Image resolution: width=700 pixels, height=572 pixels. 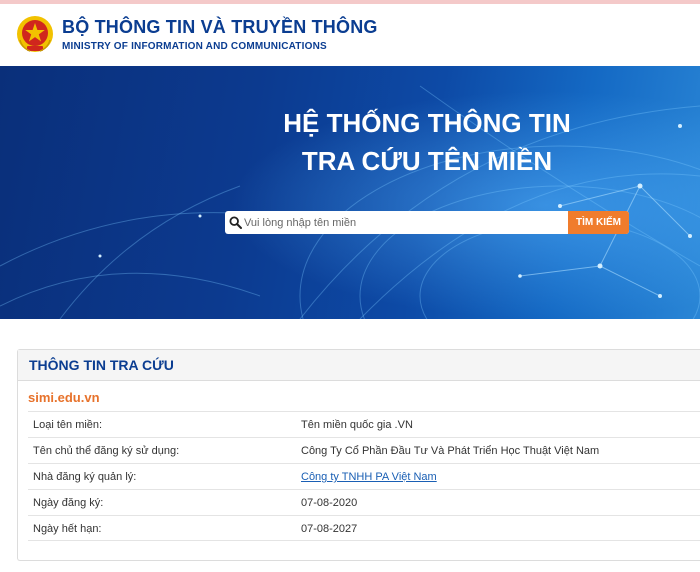 What do you see at coordinates (68, 503) in the screenshot?
I see `info-label: Ngày đăng ký:` at bounding box center [68, 503].